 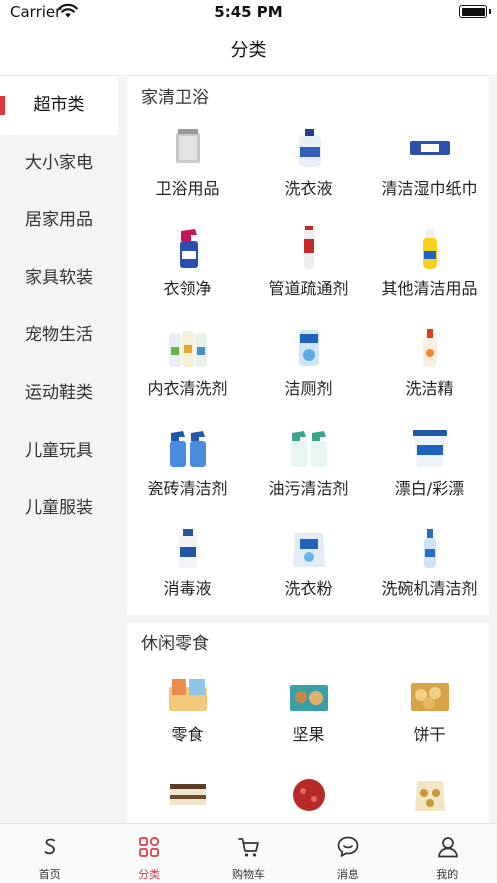 I want to click on grid-item-laundry-liquid: 洗衣液, so click(x=308, y=165).